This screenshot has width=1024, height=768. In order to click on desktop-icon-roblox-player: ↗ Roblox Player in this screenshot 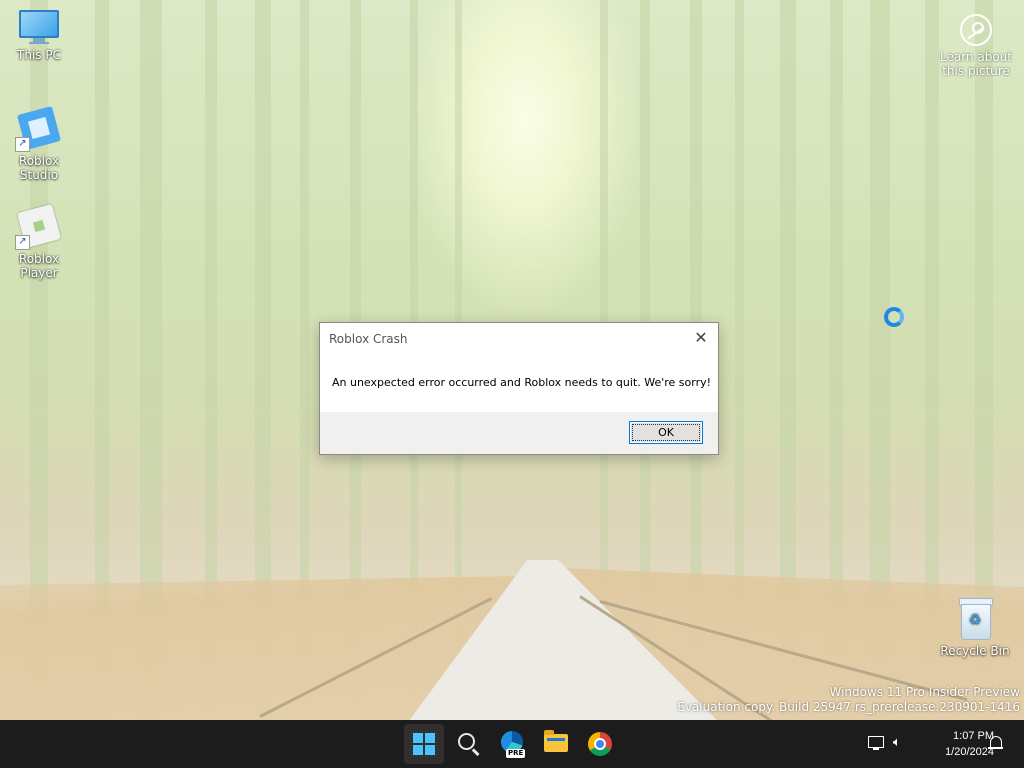, I will do `click(39, 241)`.